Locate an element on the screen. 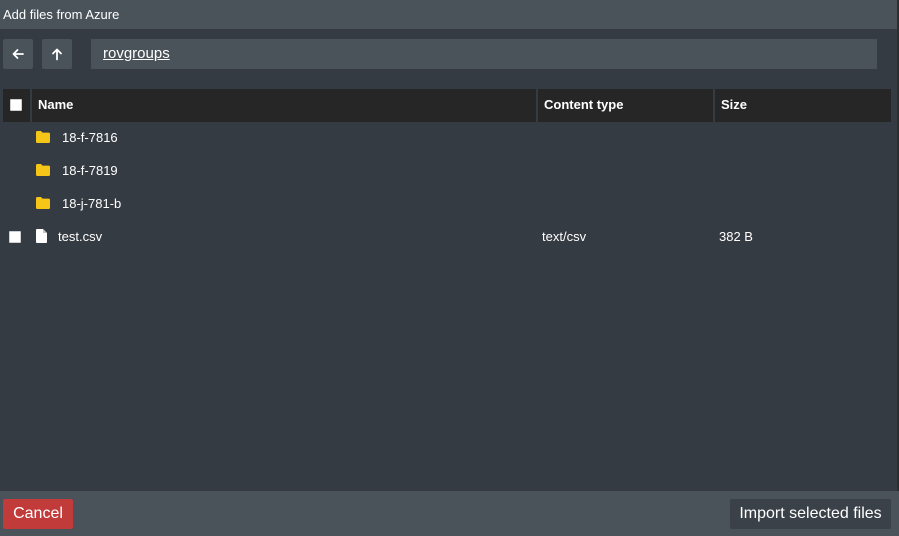 The image size is (899, 536). import-selected-files-button: Import selected files is located at coordinates (810, 514).